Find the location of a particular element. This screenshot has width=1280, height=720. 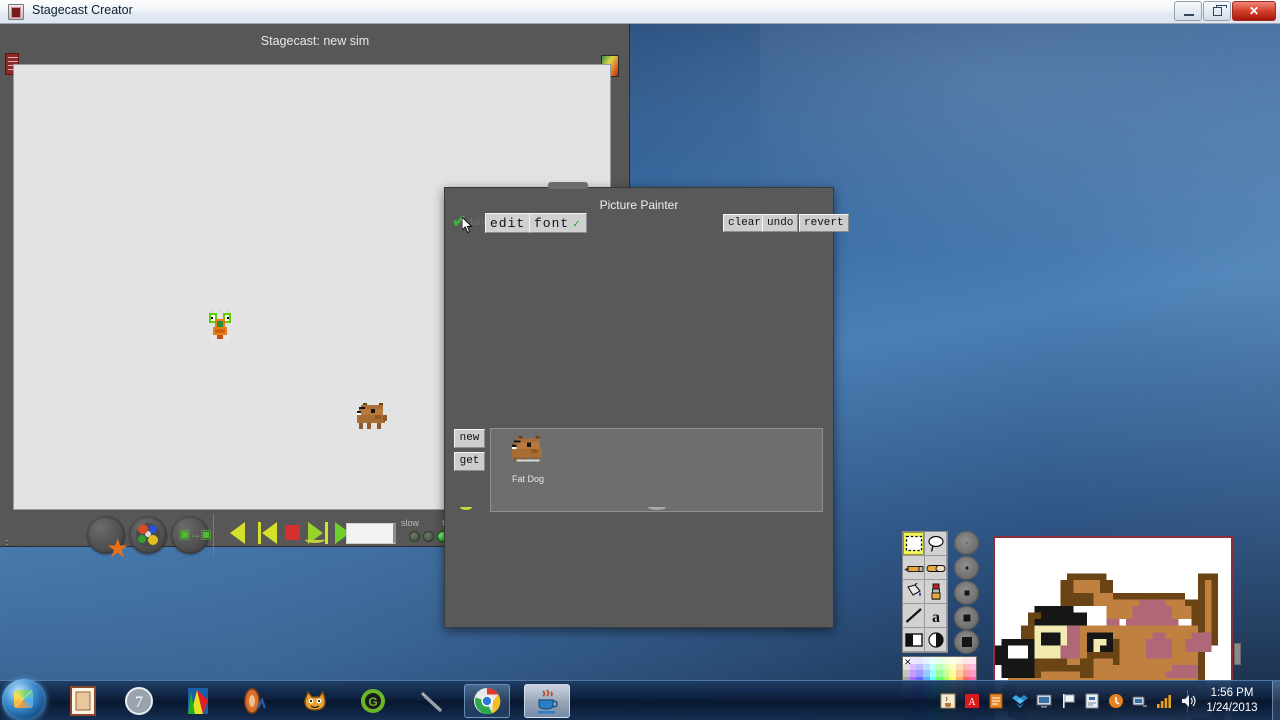

canvas-scrollbar is located at coordinates (1237, 654).